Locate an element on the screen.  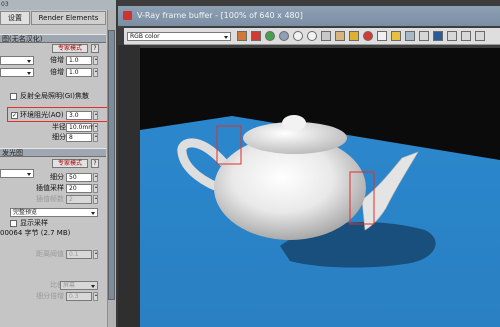
rollout-gi-title: 图(无名汉化) is located at coordinates (22, 39).